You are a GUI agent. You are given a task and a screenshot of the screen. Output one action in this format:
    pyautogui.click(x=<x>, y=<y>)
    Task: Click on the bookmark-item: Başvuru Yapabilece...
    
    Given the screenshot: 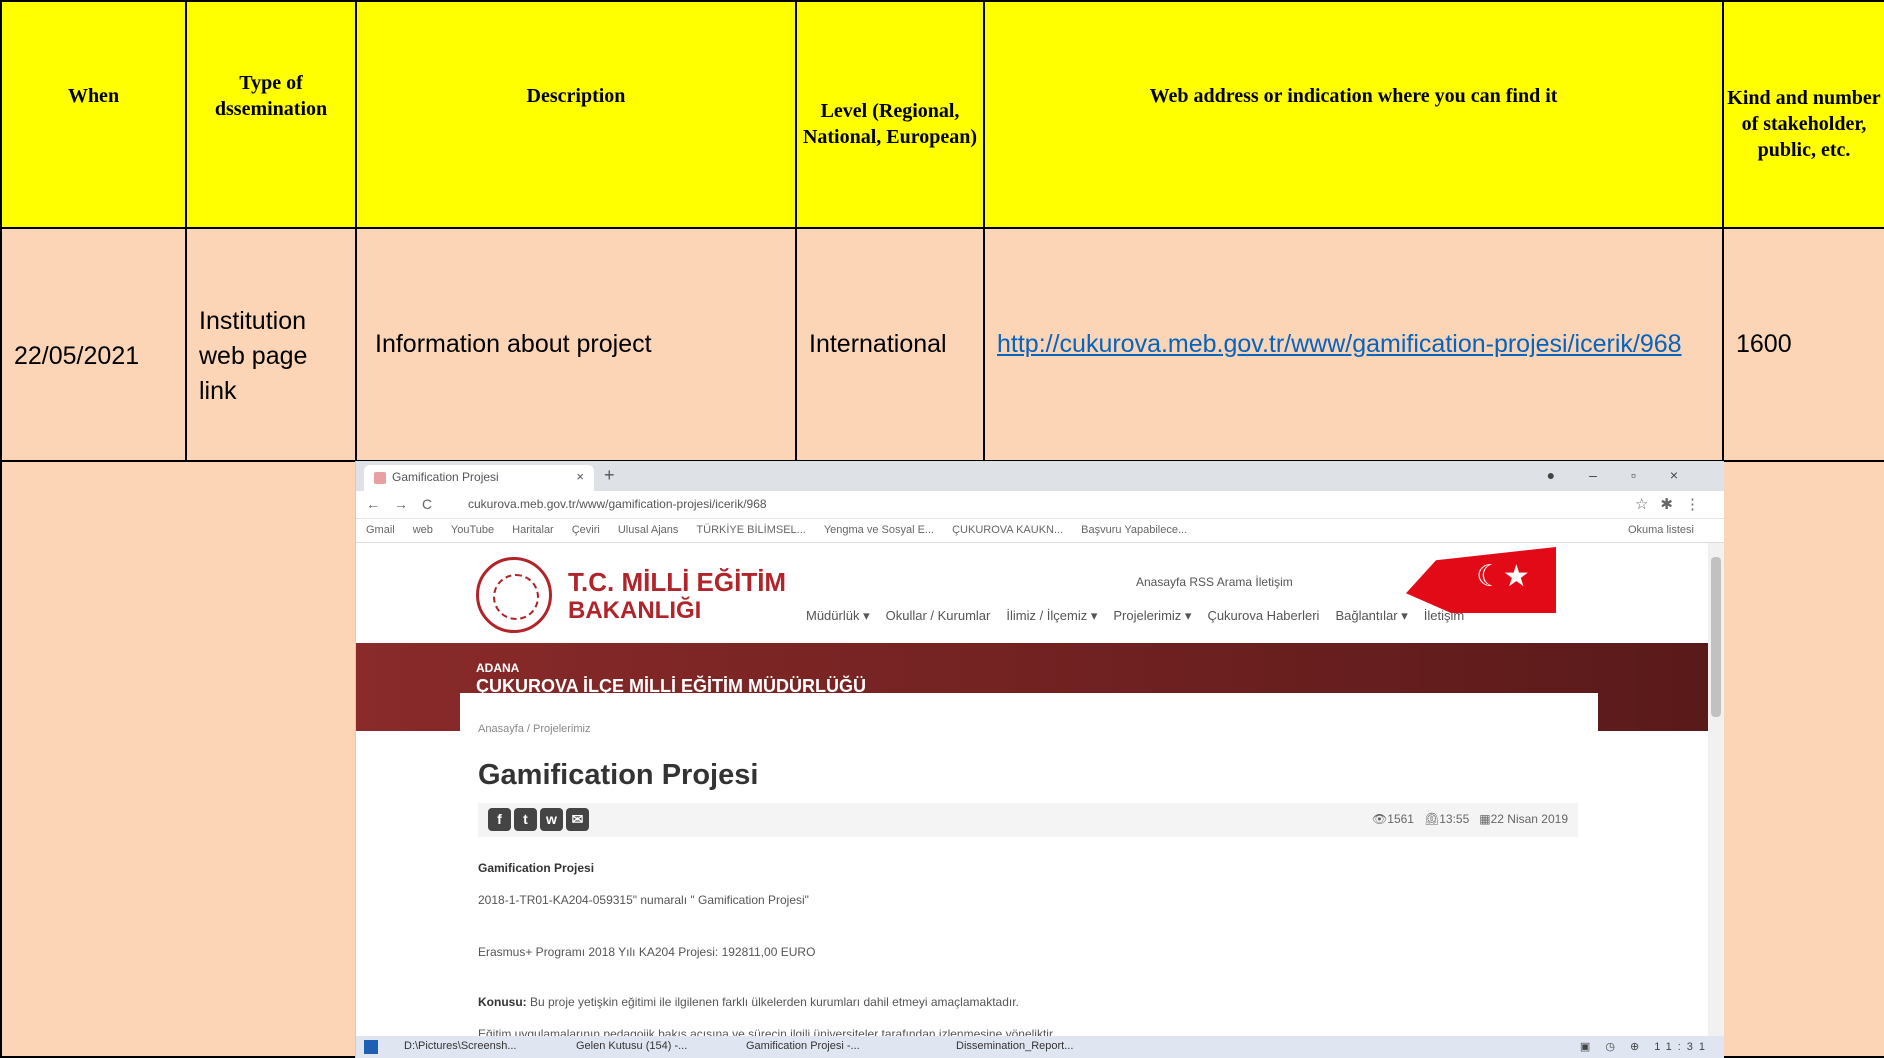 What is the action you would take?
    pyautogui.click(x=1134, y=530)
    